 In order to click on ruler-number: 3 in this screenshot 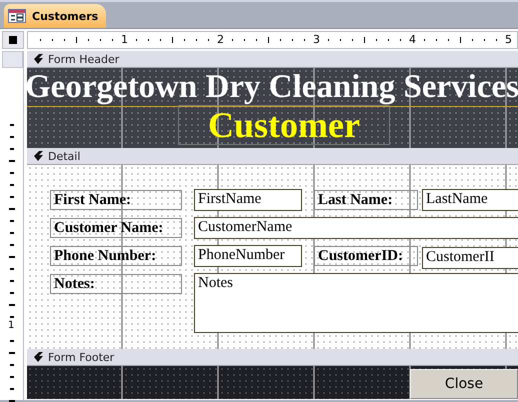, I will do `click(316, 39)`.